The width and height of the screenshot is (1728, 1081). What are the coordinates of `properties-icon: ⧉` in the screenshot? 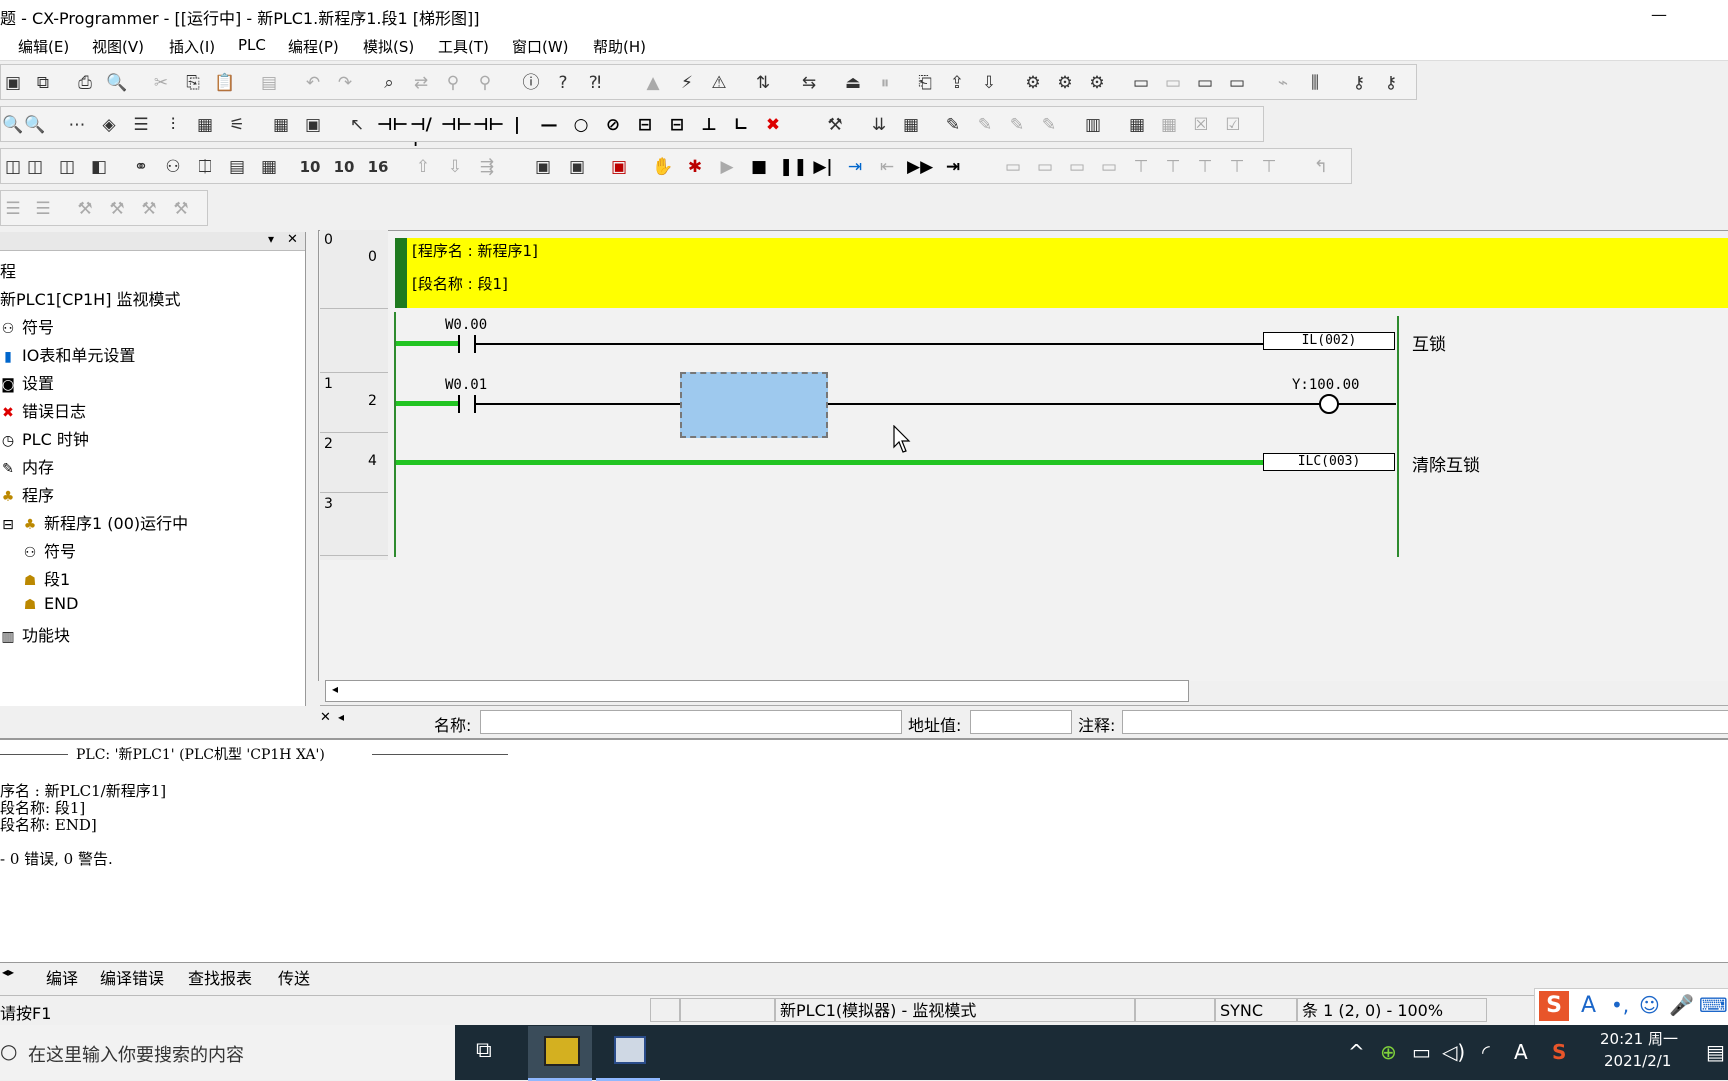 It's located at (43, 83).